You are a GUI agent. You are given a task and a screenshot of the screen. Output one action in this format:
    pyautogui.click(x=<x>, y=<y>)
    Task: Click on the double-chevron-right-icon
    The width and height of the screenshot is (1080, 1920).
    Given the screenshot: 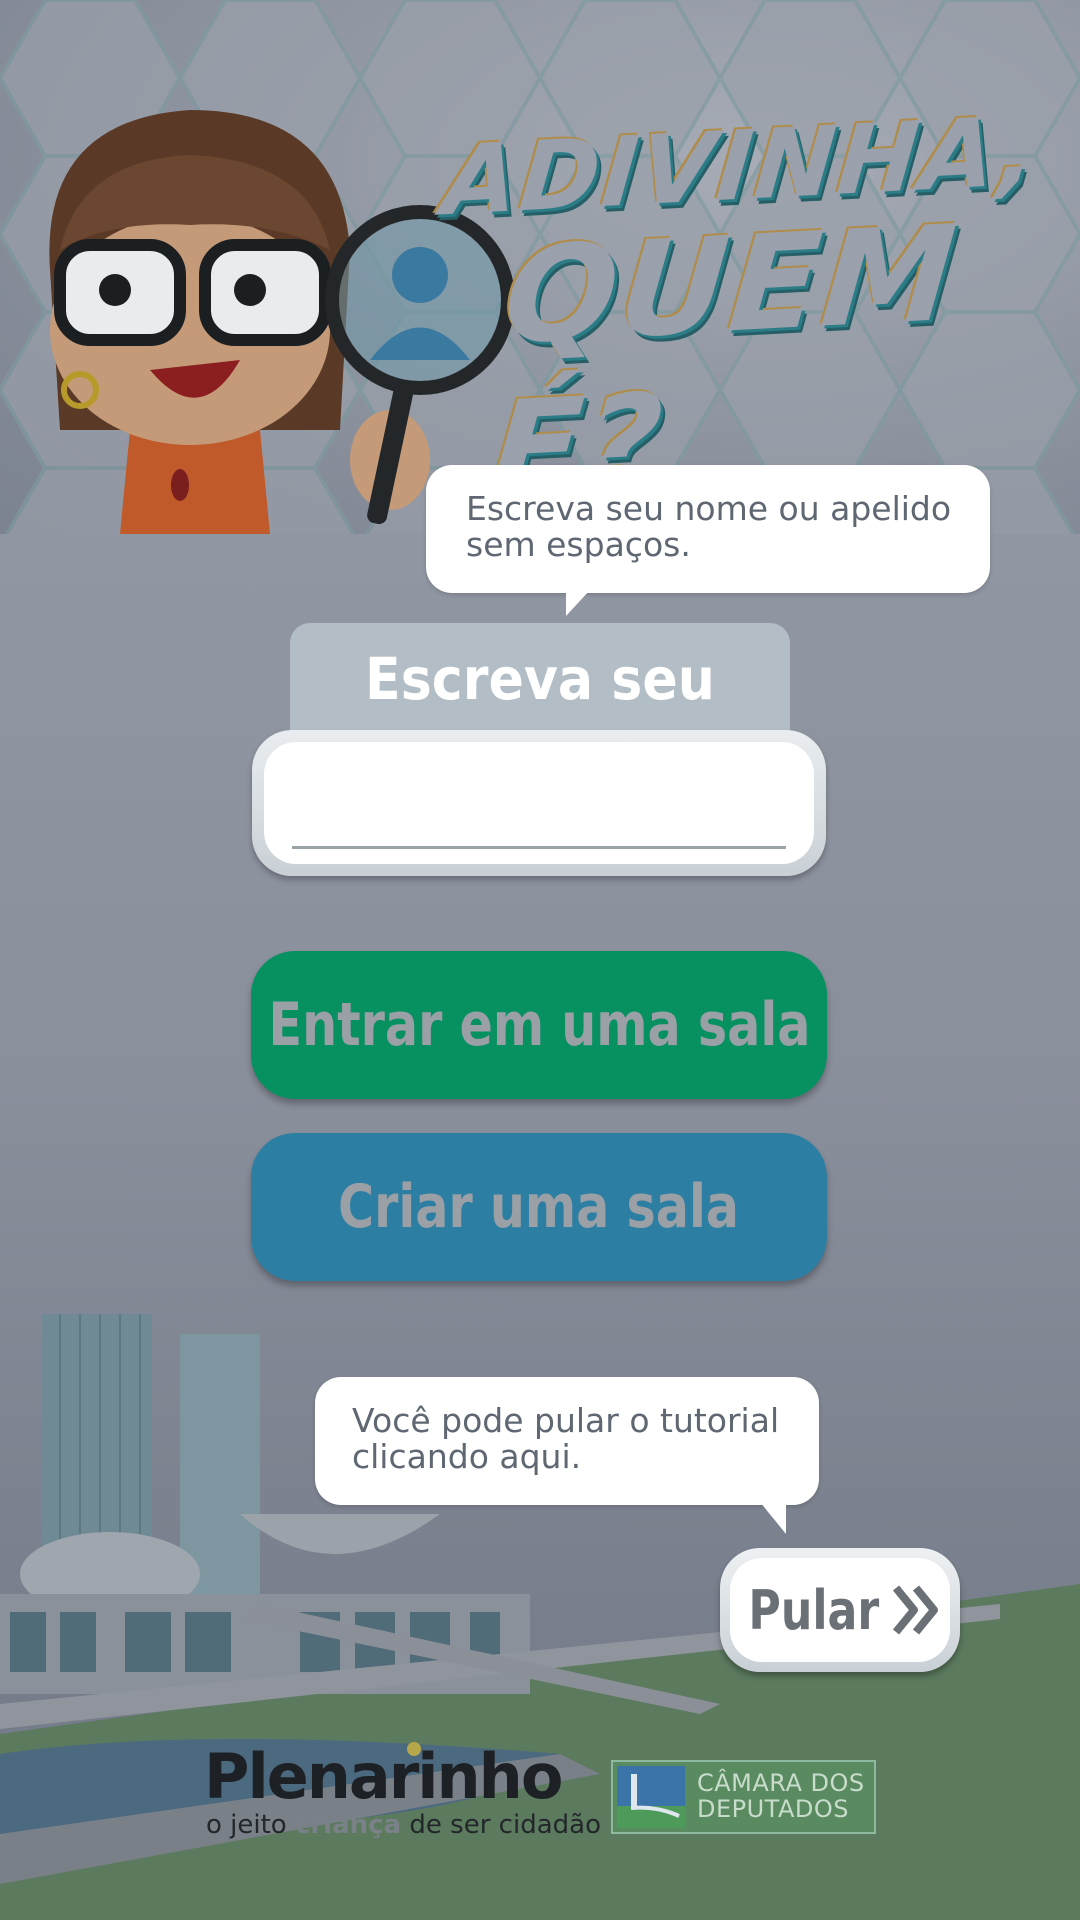 What is the action you would take?
    pyautogui.click(x=915, y=1610)
    